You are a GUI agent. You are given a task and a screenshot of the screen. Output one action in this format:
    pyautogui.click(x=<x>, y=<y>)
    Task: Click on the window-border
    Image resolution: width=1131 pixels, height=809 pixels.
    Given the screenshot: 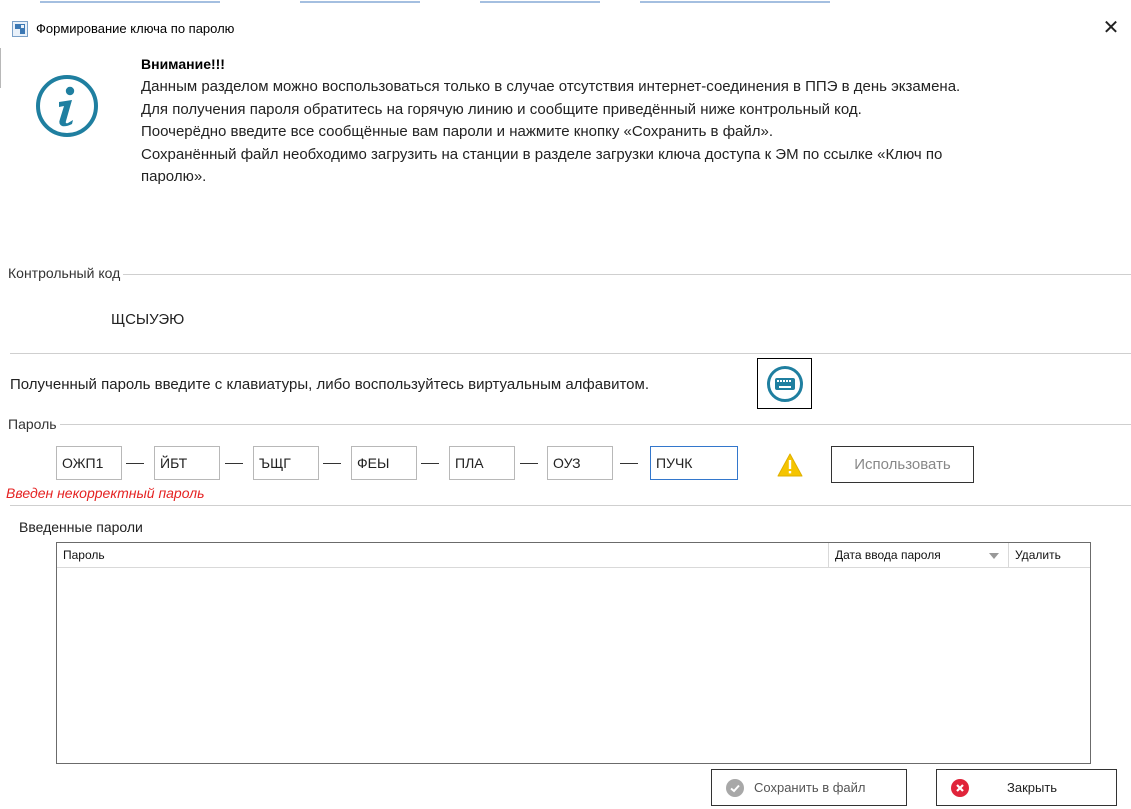 What is the action you would take?
    pyautogui.click(x=0, y=68)
    